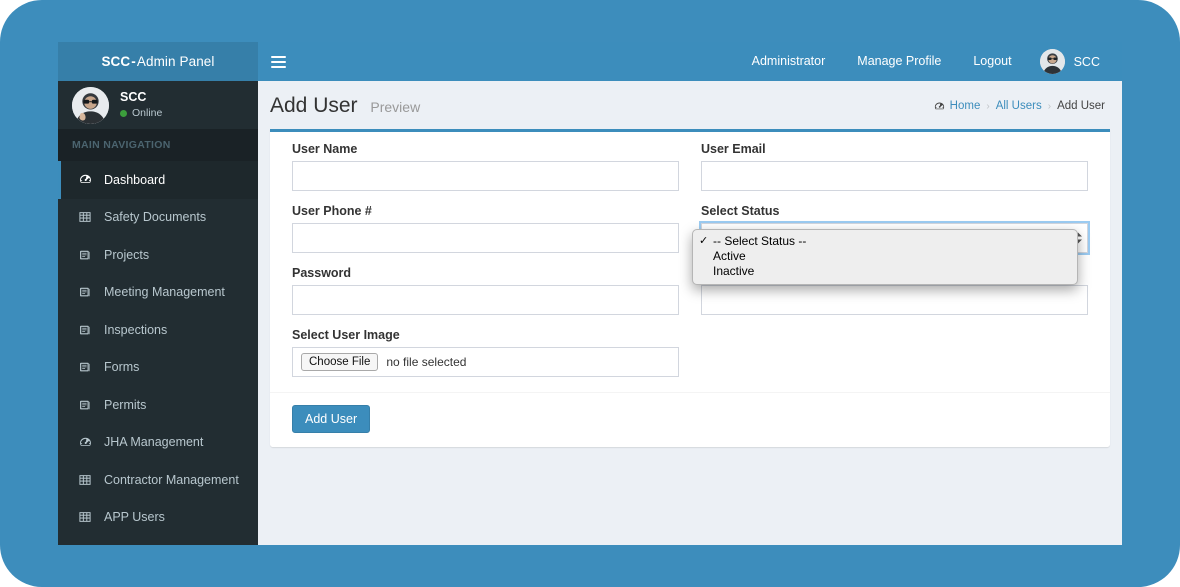 This screenshot has width=1180, height=587. I want to click on online-status-dot-icon, so click(123, 114).